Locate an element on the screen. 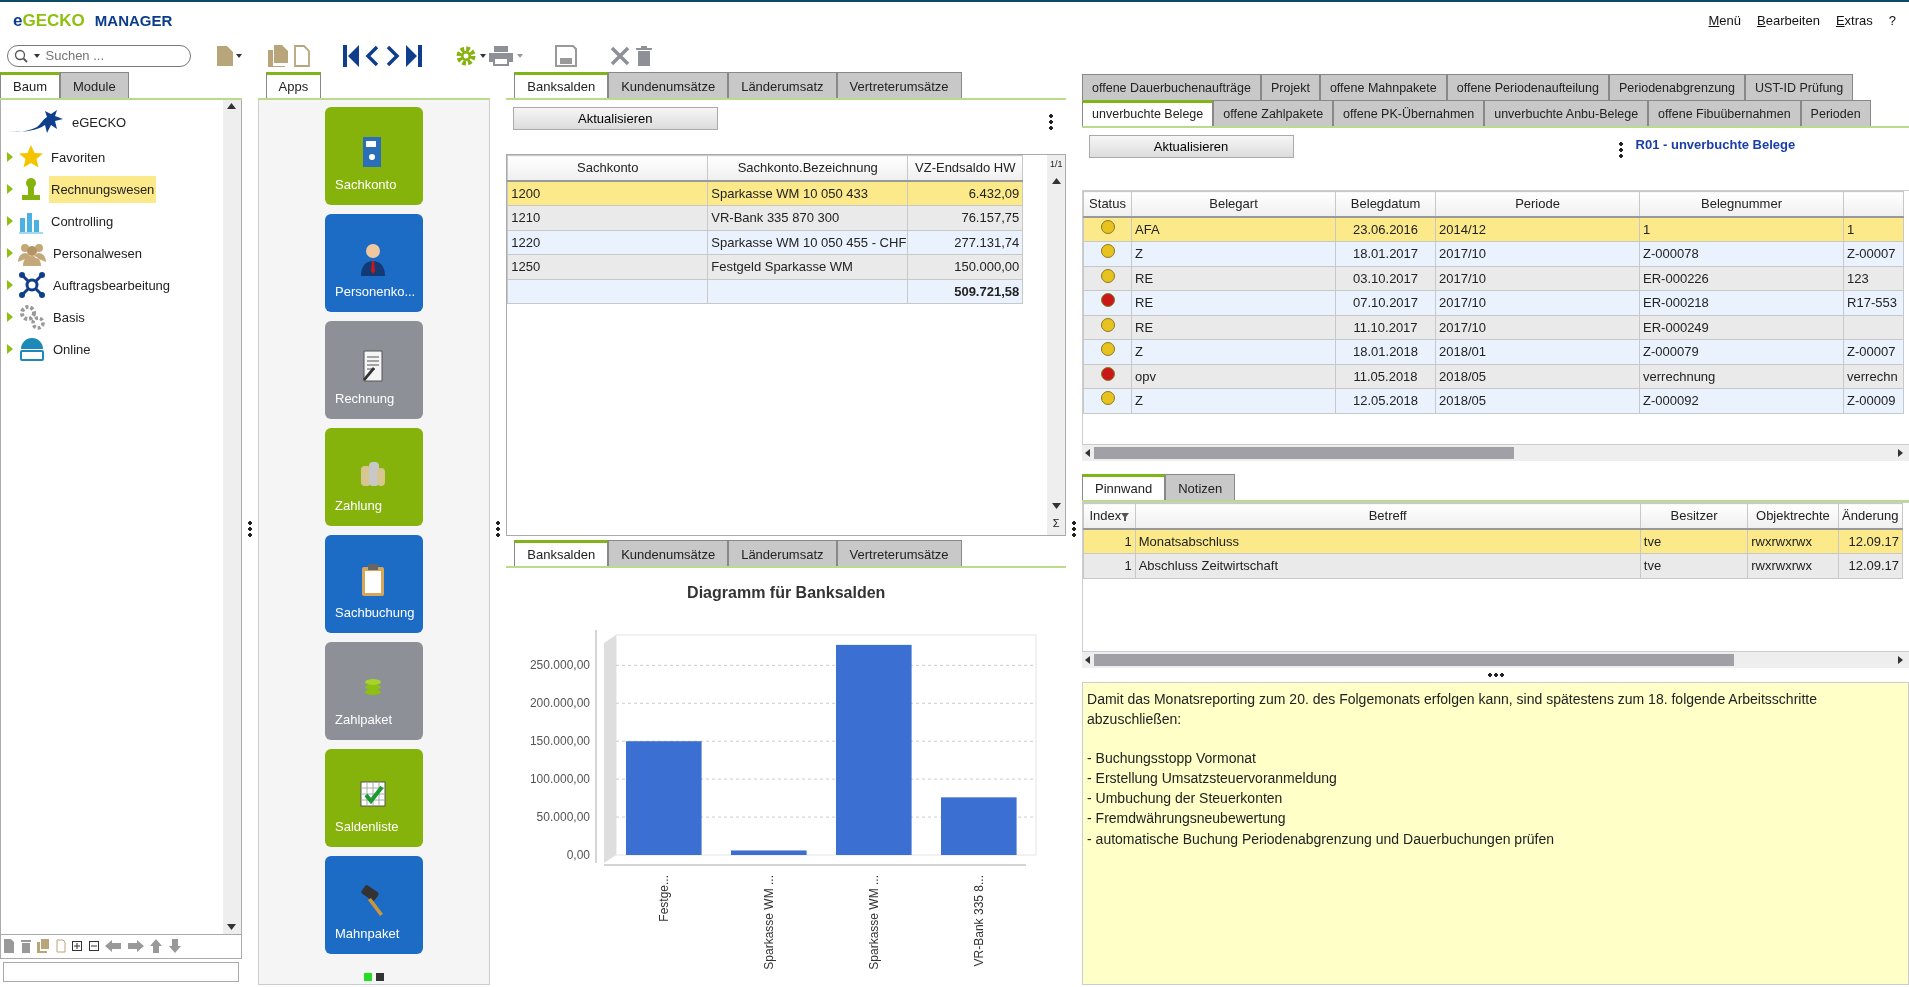 The image size is (1909, 987). tab: offene Mahnpakete is located at coordinates (1383, 87).